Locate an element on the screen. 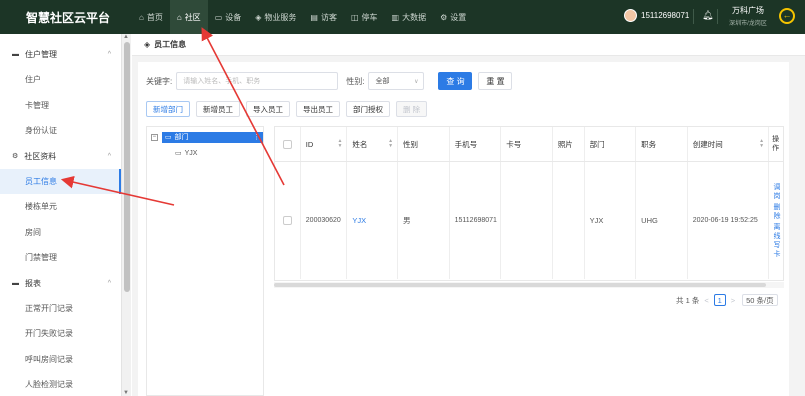 This screenshot has height=396, width=805. delete-link: 删除 is located at coordinates (778, 212).